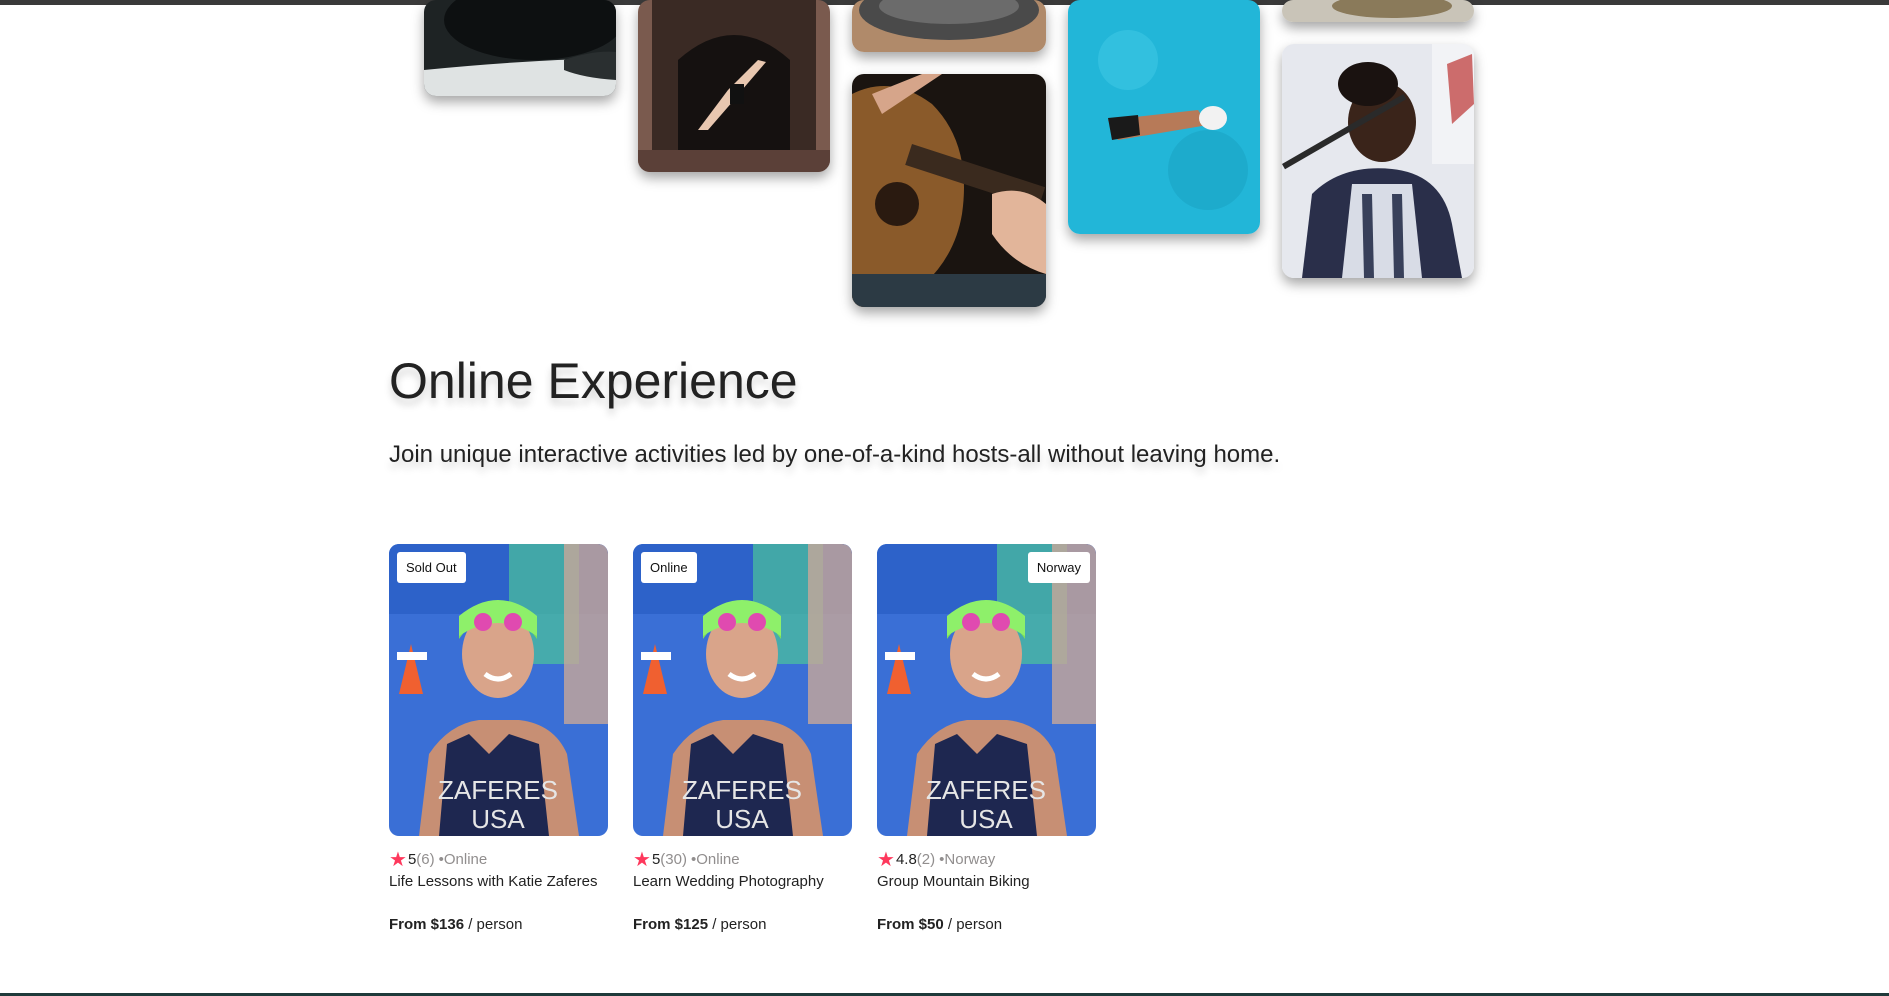  What do you see at coordinates (743, 860) in the screenshot?
I see `card-stats: ★ 5 (30) •Online` at bounding box center [743, 860].